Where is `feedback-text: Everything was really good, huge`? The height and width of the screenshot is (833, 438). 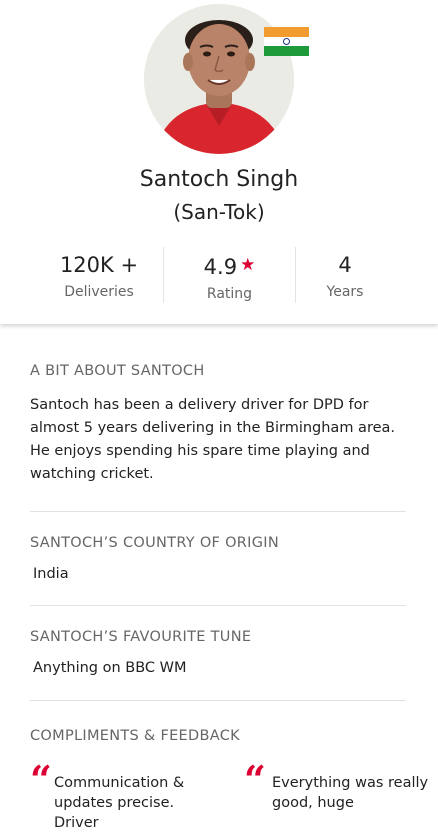 feedback-text: Everything was really good, huge is located at coordinates (350, 793).